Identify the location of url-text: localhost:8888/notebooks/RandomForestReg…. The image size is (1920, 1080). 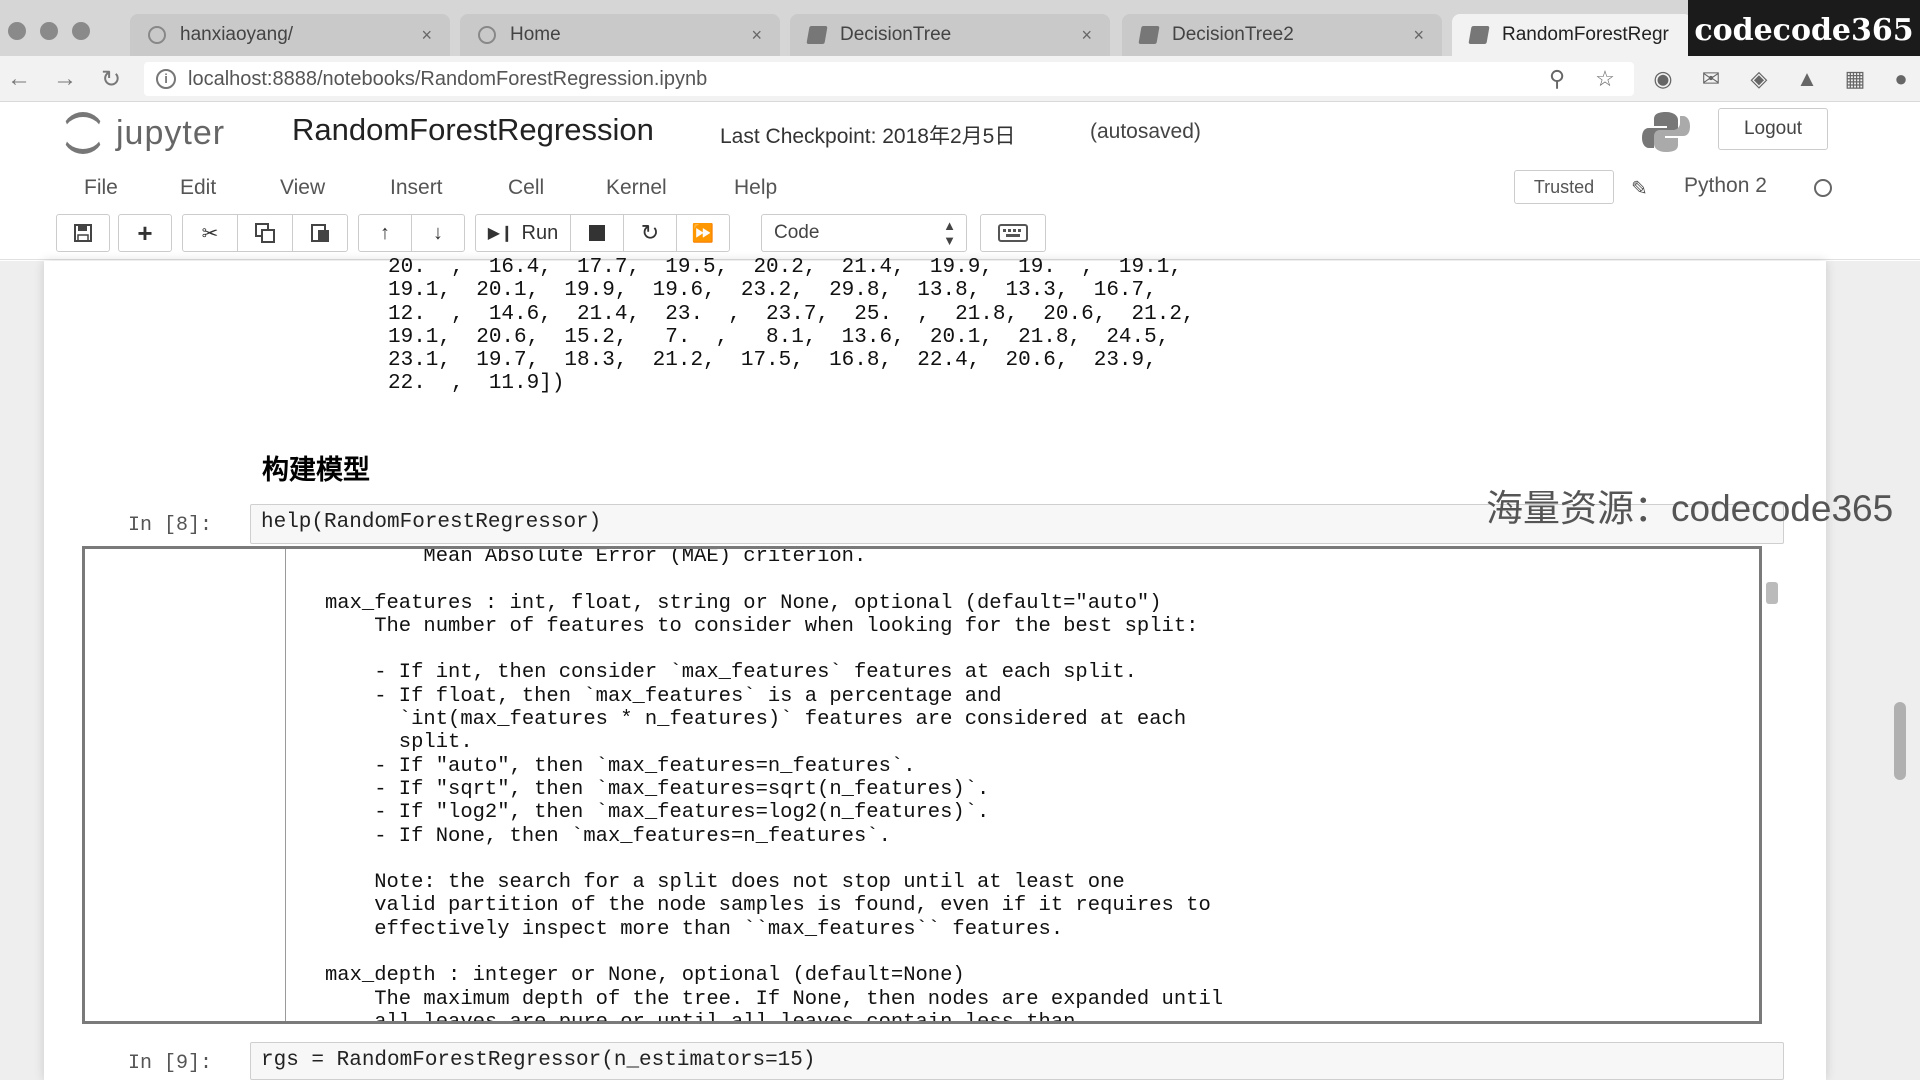
(448, 78).